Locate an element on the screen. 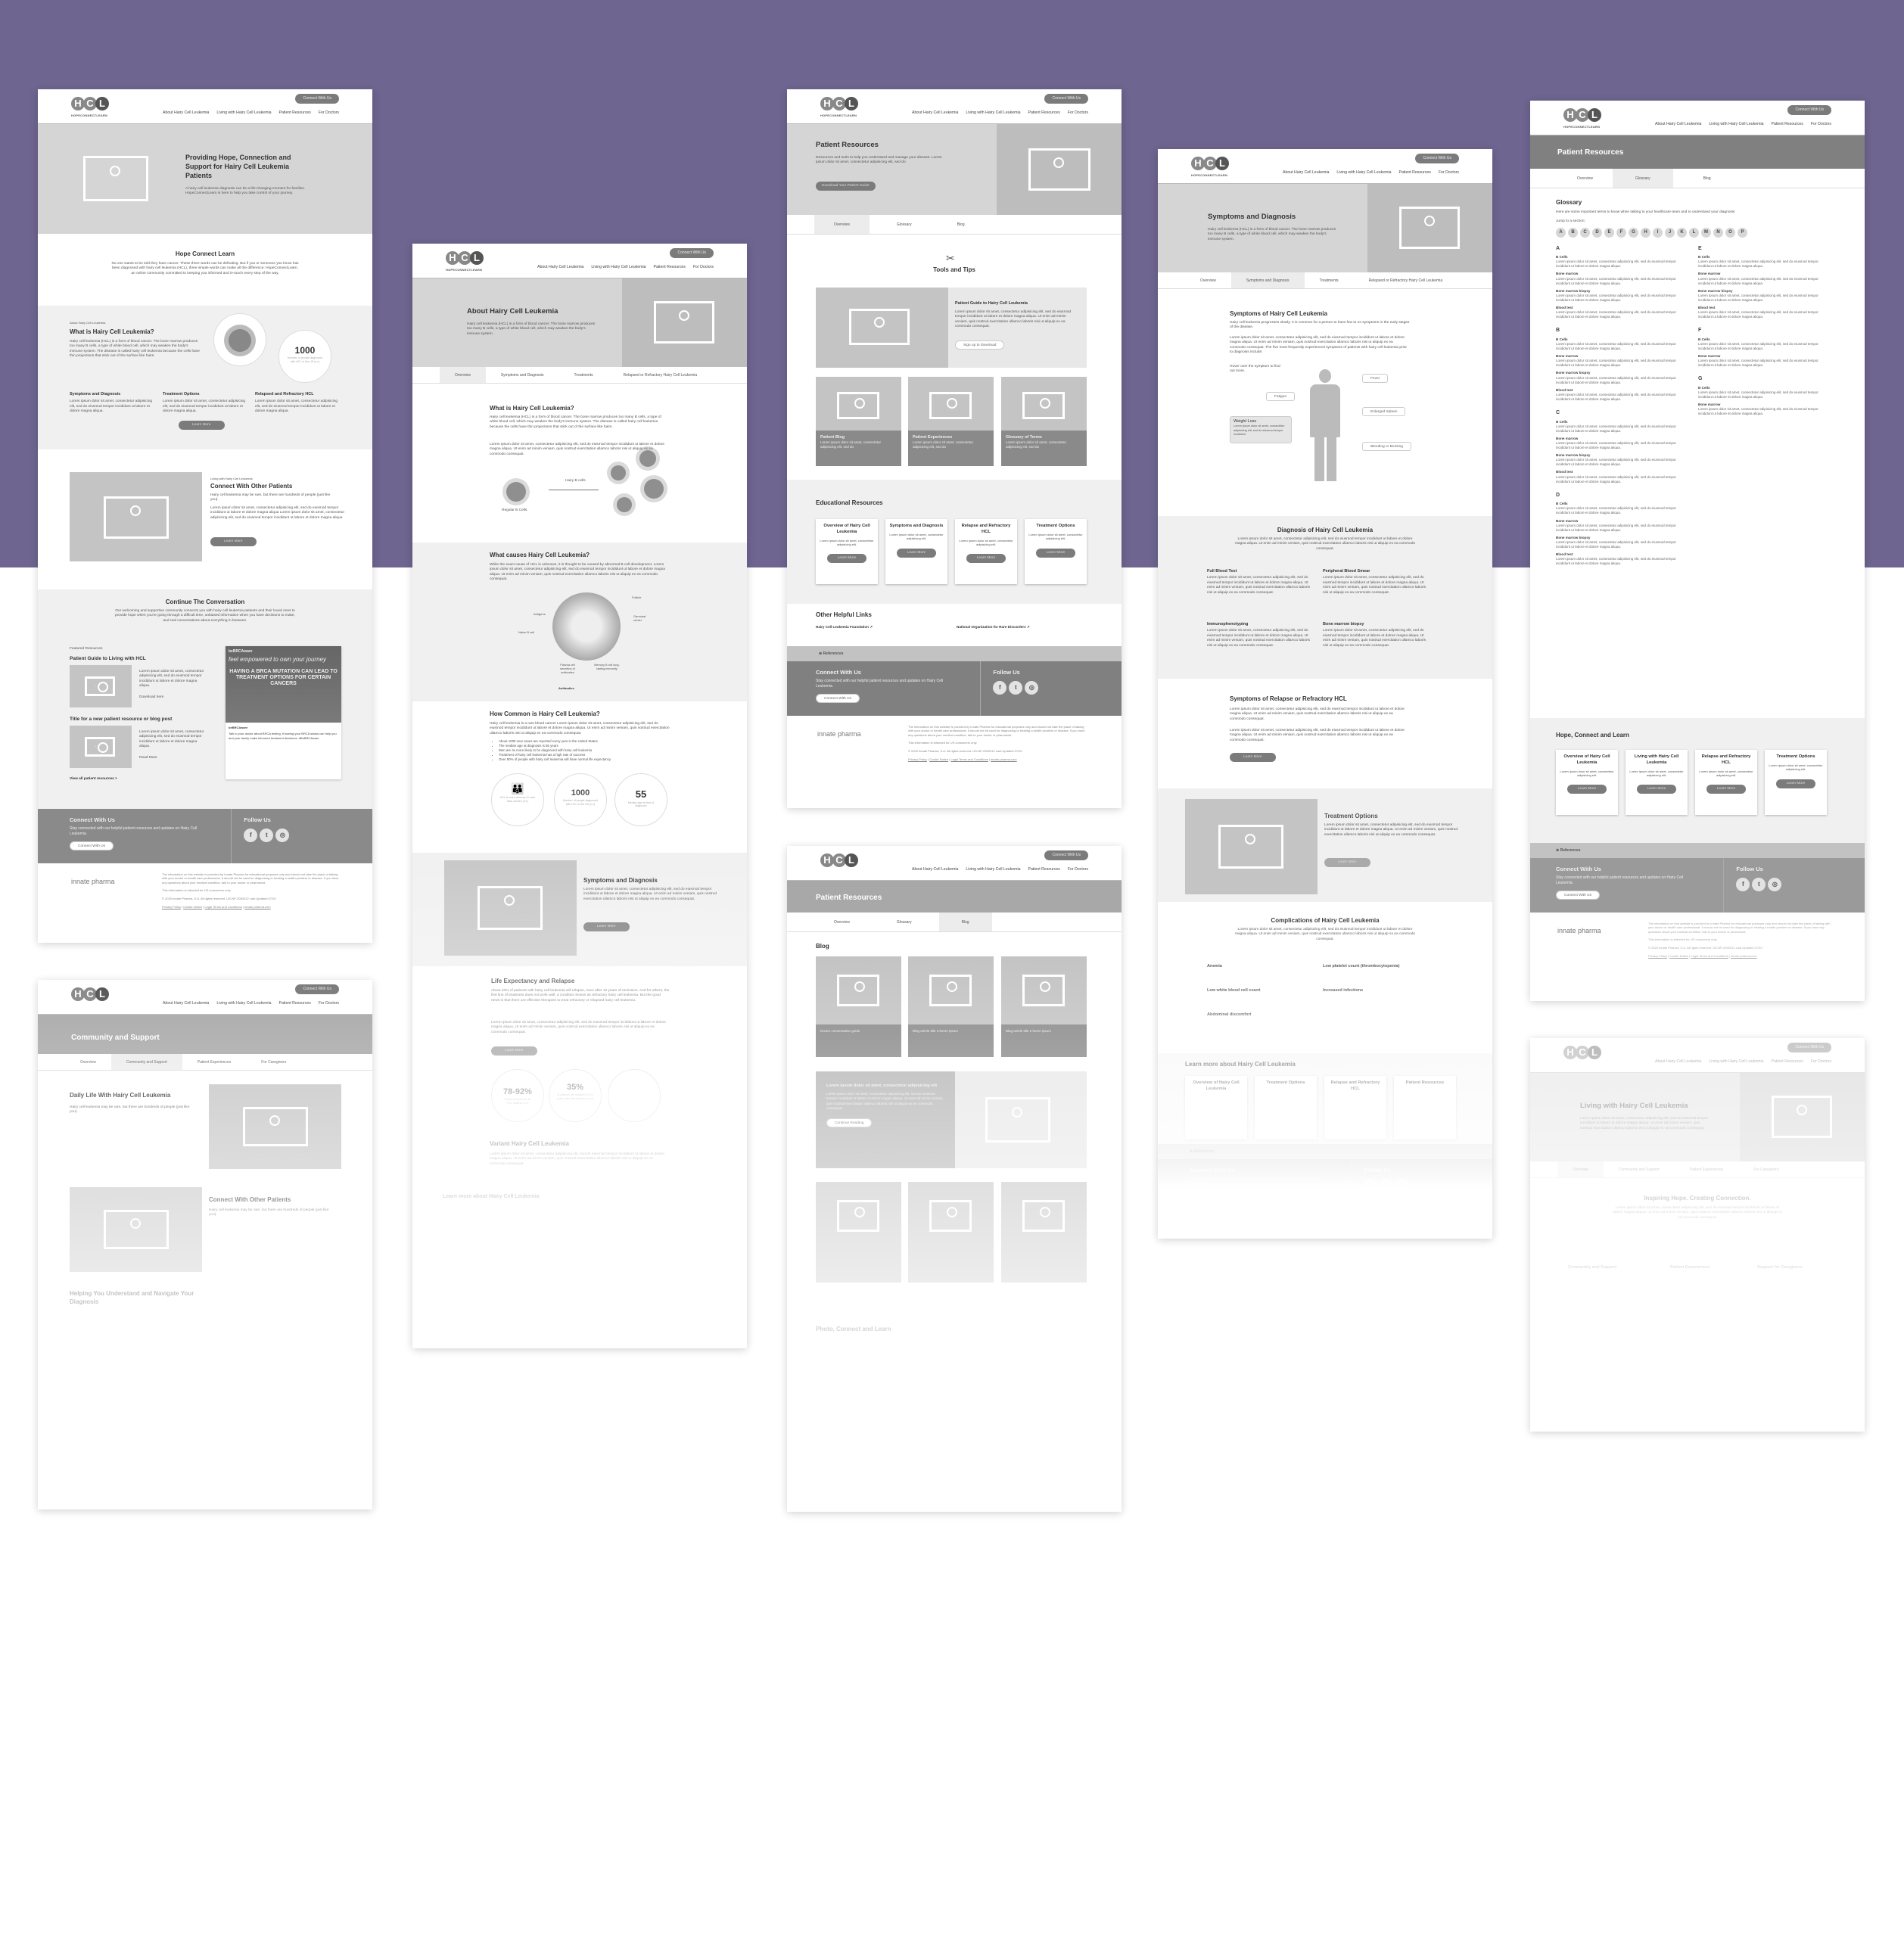 Image resolution: width=1904 pixels, height=1937 pixels. symptom-fatigue: Fatigue is located at coordinates (1281, 396).